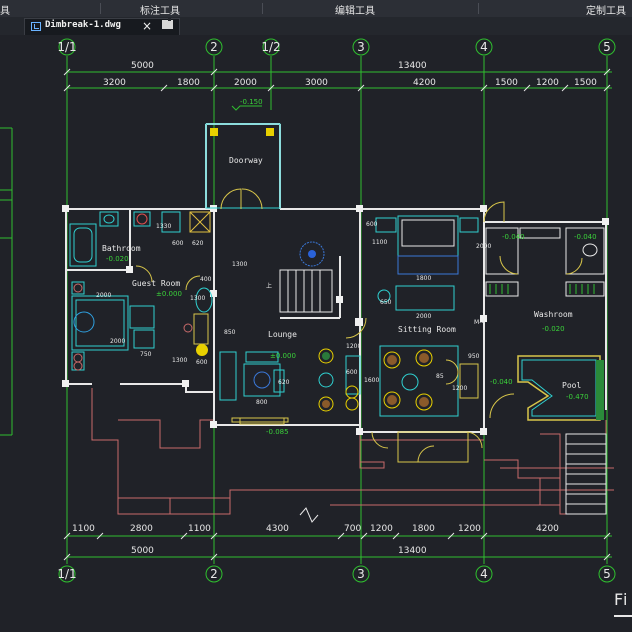  What do you see at coordinates (316, 26) in the screenshot?
I see `document-tab-bar: Dimbreak-1.dwg ×` at bounding box center [316, 26].